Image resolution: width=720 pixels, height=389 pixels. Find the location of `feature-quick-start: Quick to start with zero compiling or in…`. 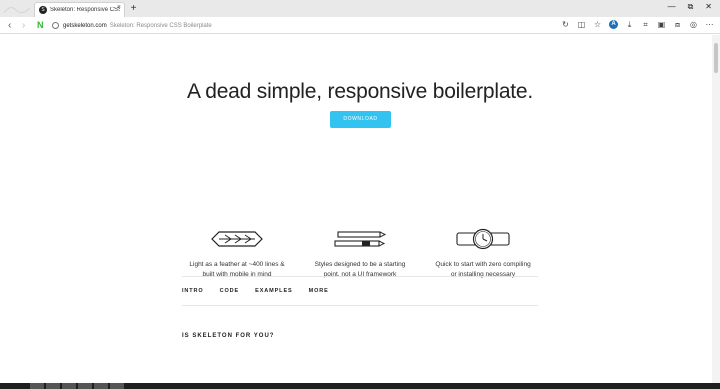

feature-quick-start: Quick to start with zero compiling or in… is located at coordinates (483, 254).